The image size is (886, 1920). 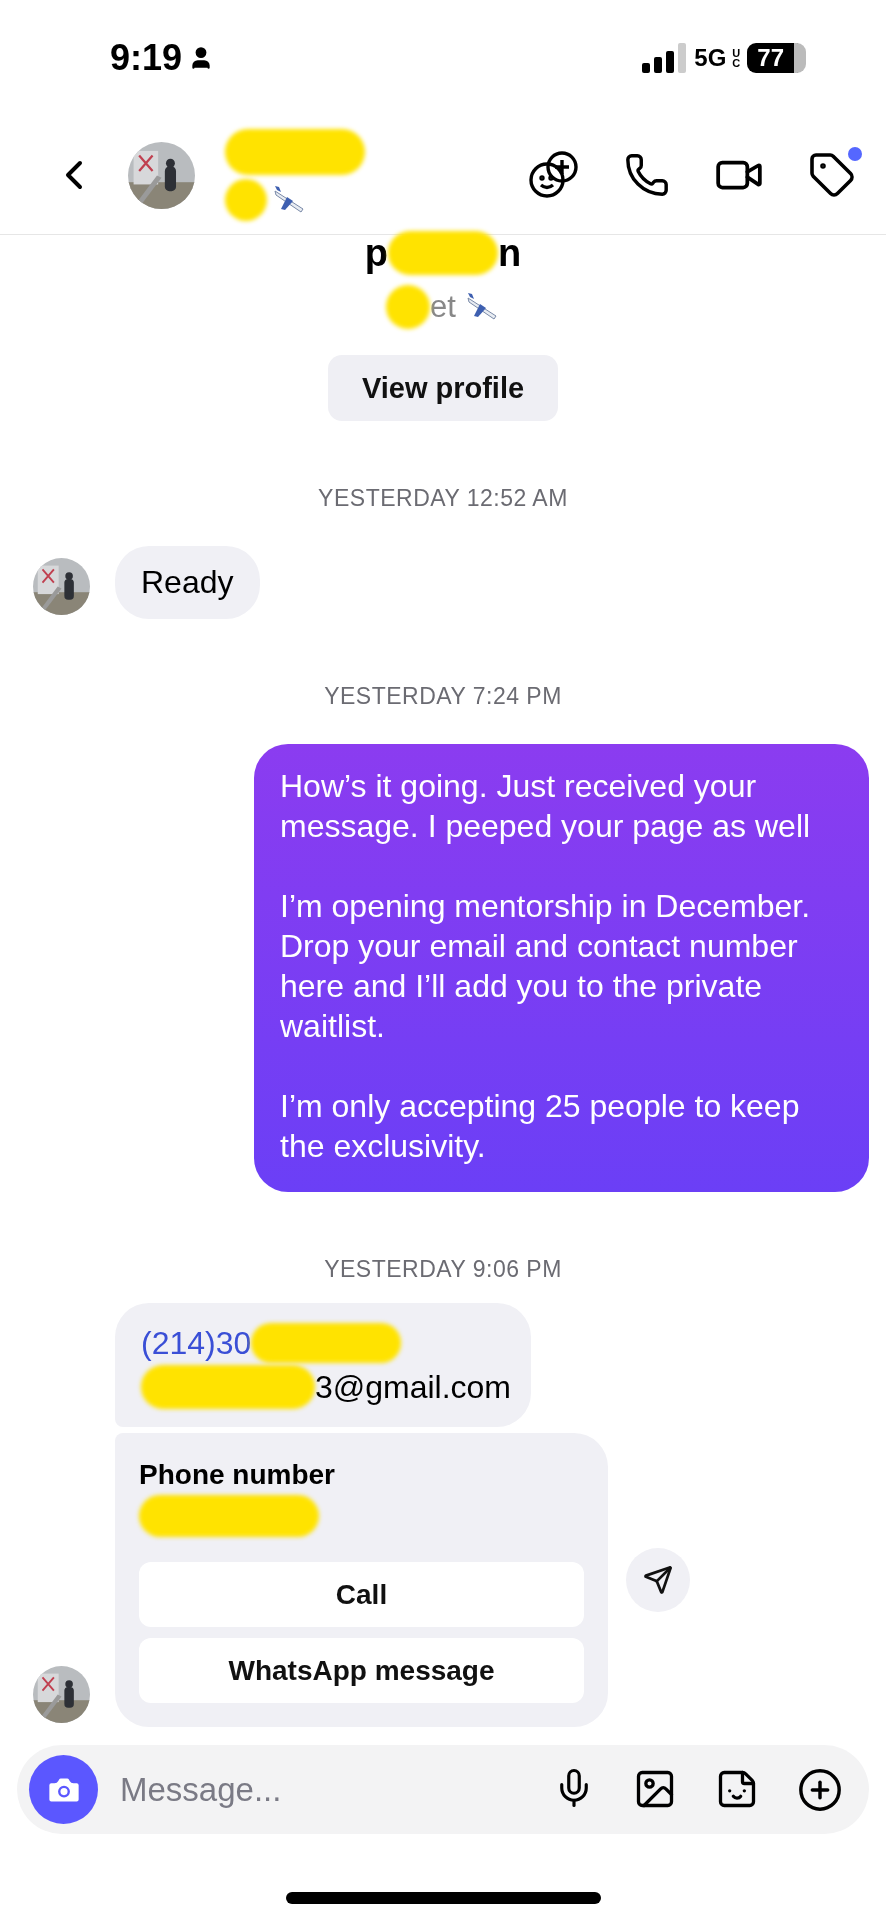 What do you see at coordinates (540, 1126) in the screenshot?
I see `message-text: I’m only accepting 25 people to keep the exclusivity.` at bounding box center [540, 1126].